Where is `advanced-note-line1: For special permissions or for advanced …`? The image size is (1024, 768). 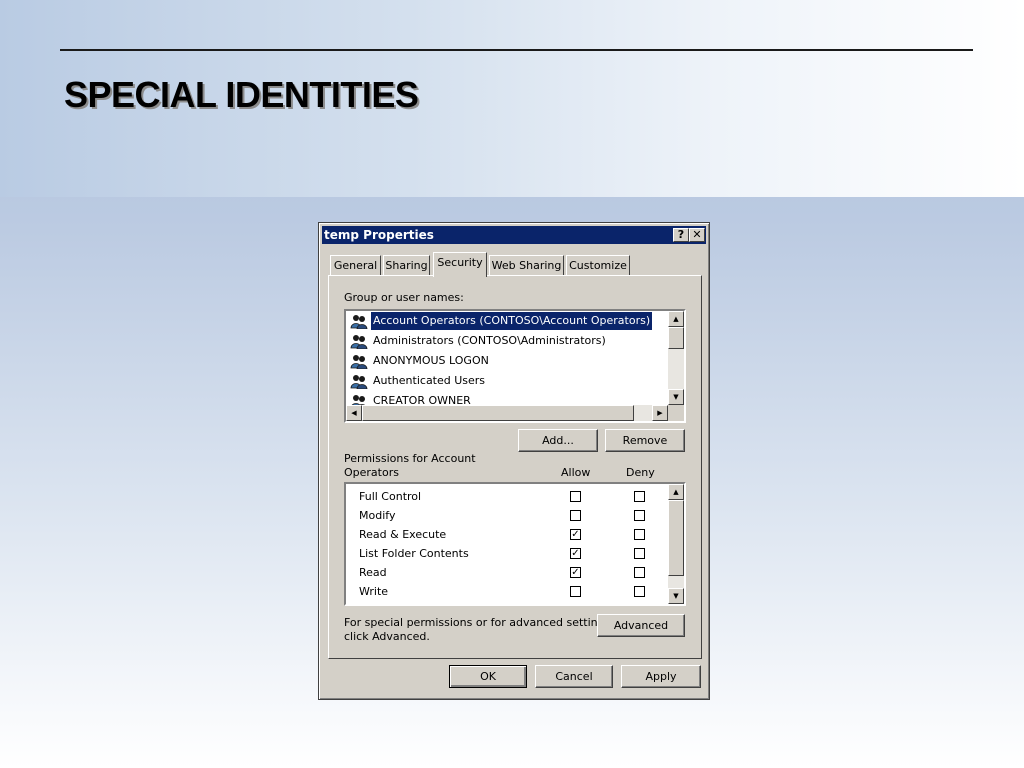
advanced-note-line1: For special permissions or for advanced … is located at coordinates (479, 622).